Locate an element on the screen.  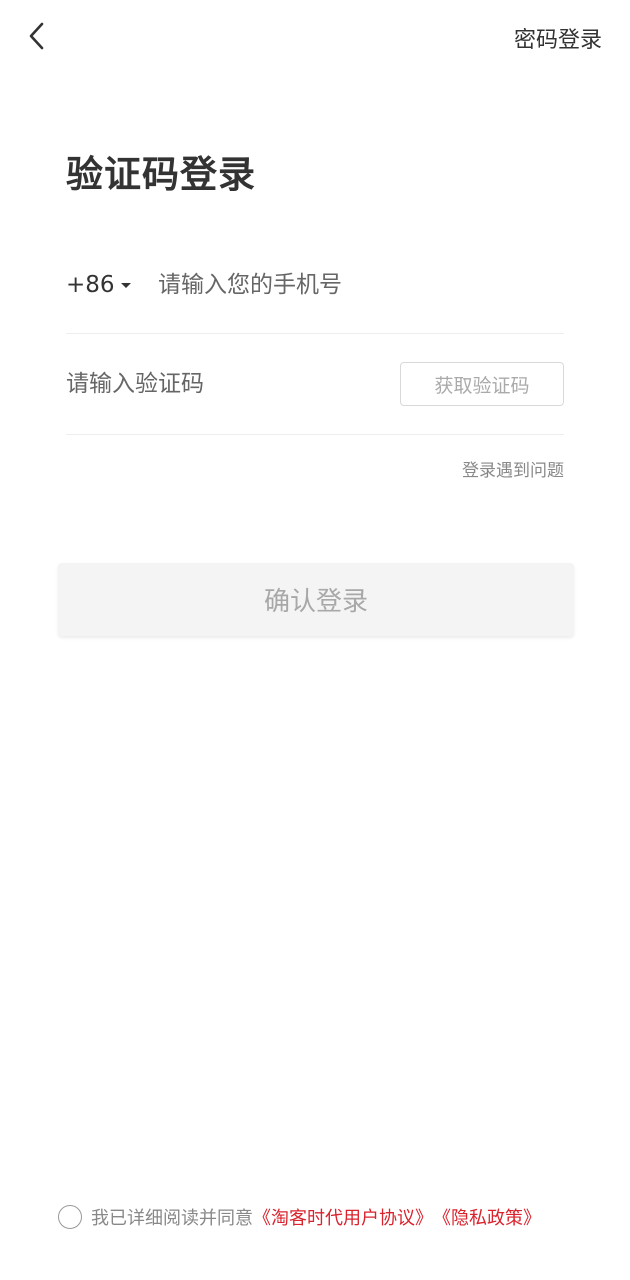
caret-down-icon is located at coordinates (125, 285).